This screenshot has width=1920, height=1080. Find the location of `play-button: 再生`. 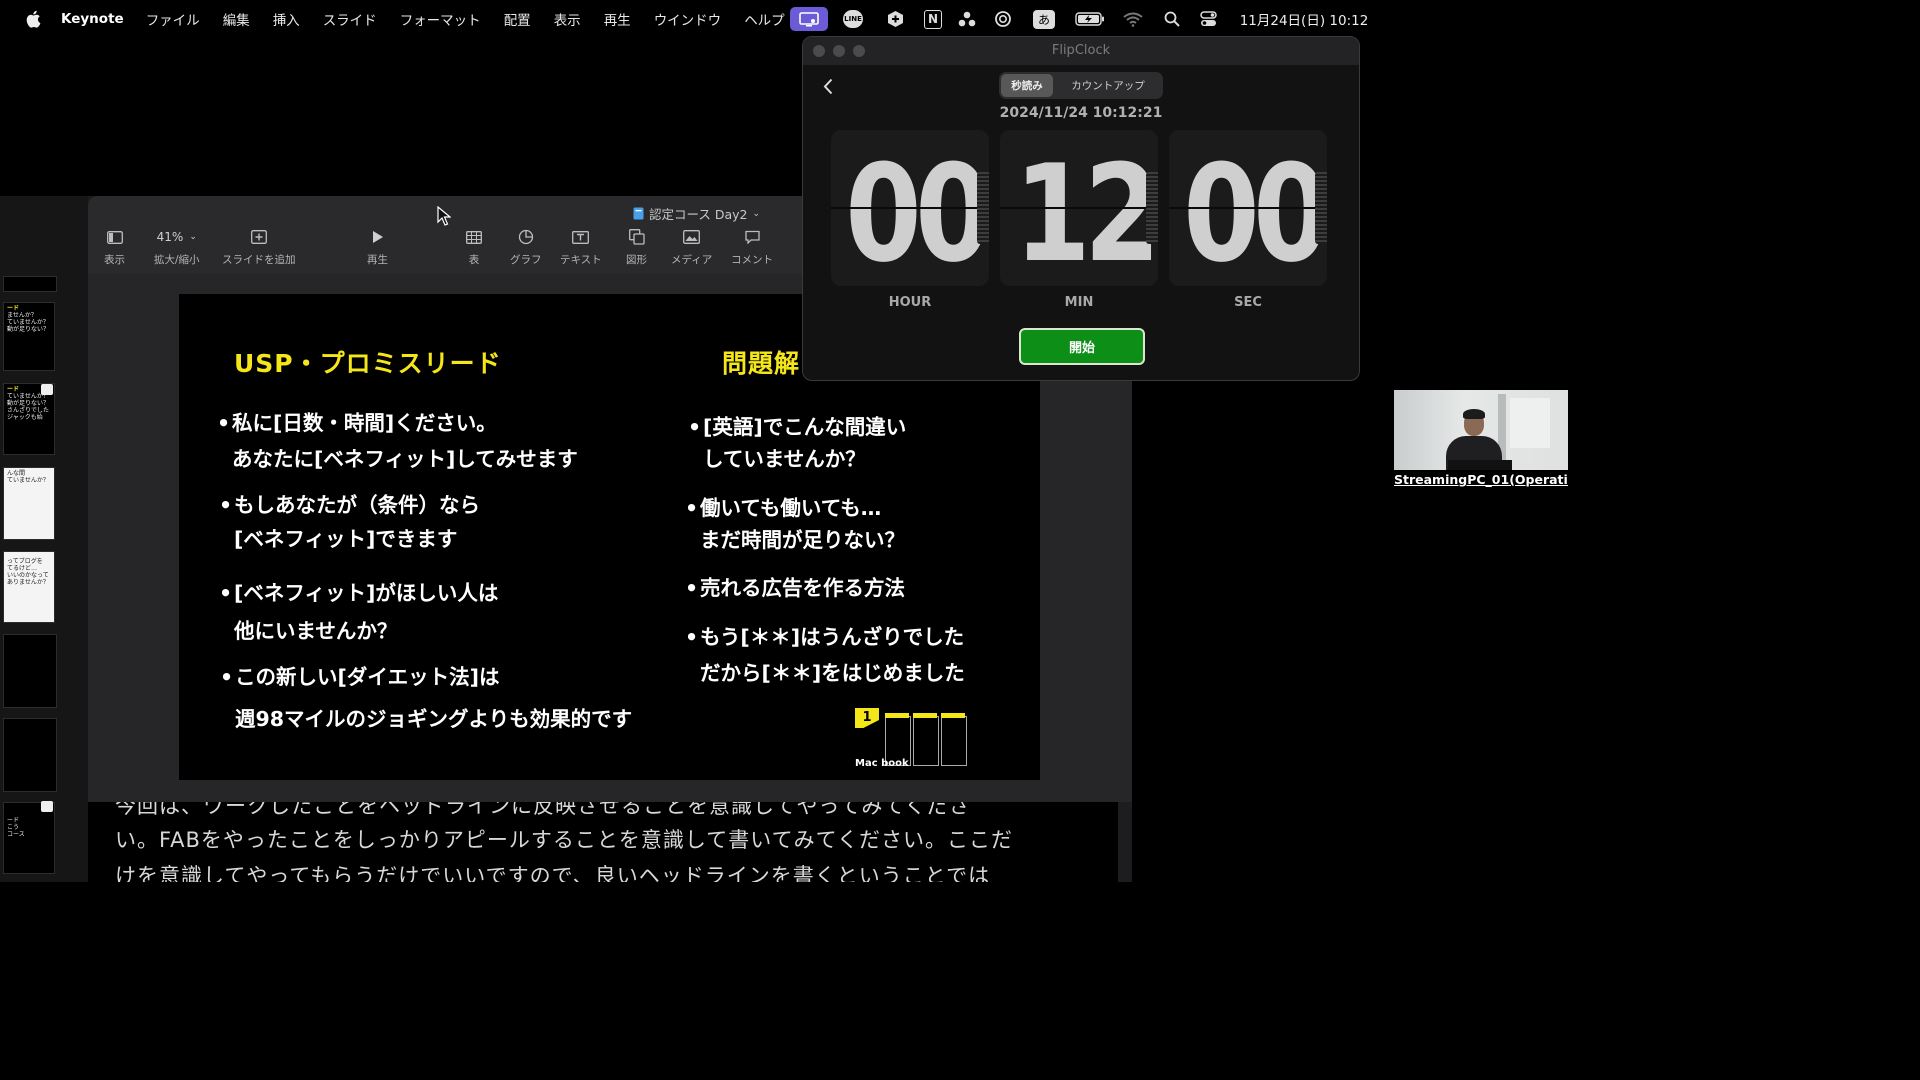

play-button: 再生 is located at coordinates (377, 247).